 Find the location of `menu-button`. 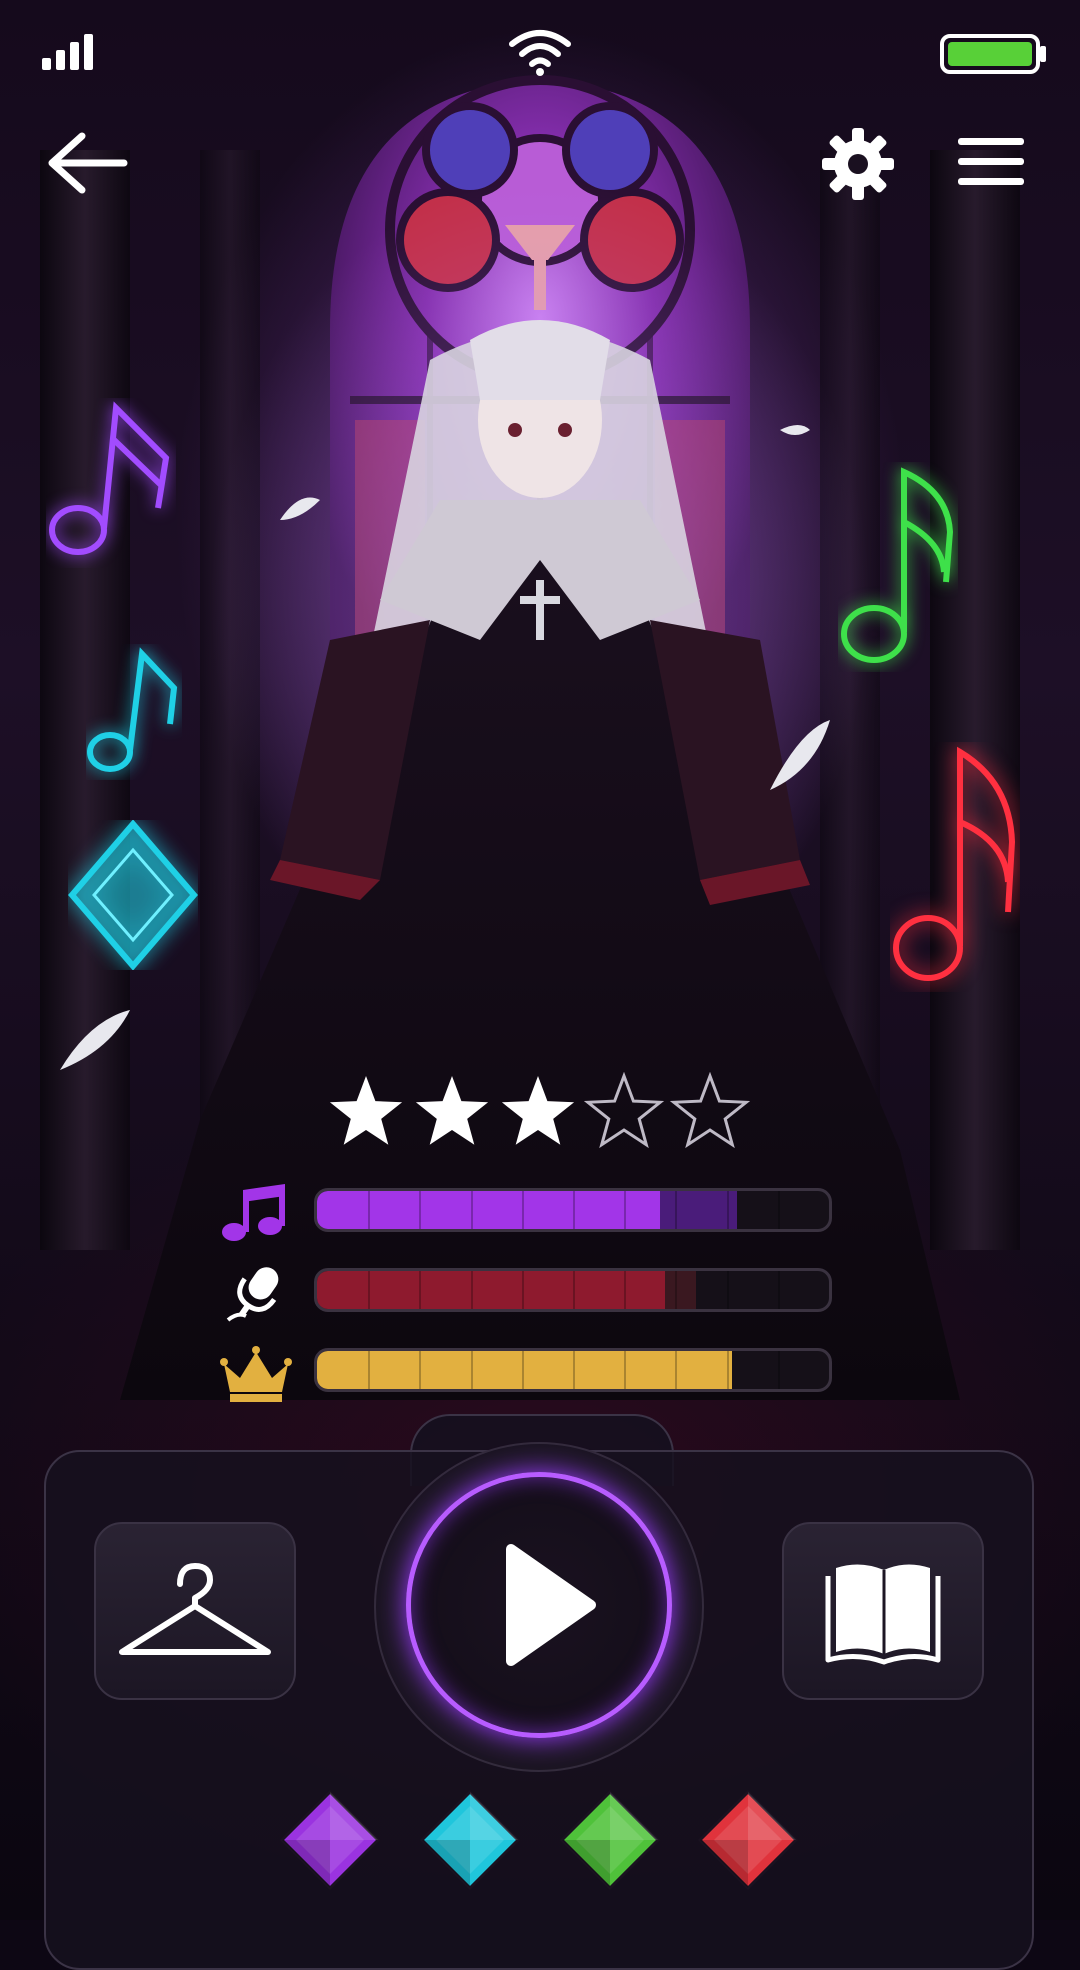

menu-button is located at coordinates (991, 162).